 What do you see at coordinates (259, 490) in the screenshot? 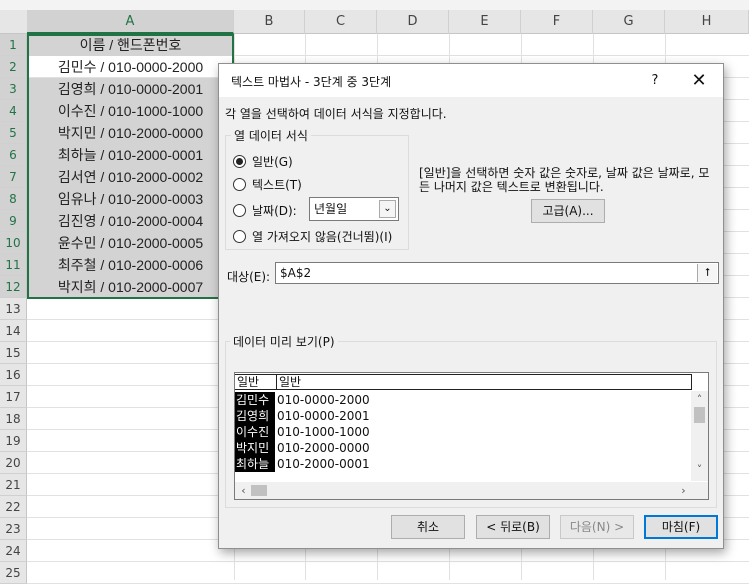
I see `horizontal-scroll-thumb` at bounding box center [259, 490].